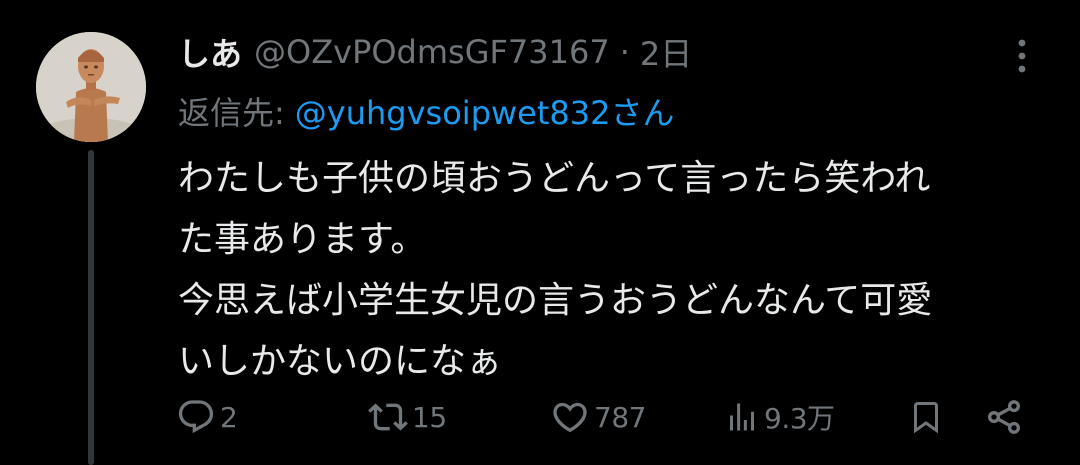 The width and height of the screenshot is (1080, 465). Describe the element at coordinates (620, 417) in the screenshot. I see `like-count: 787` at that location.